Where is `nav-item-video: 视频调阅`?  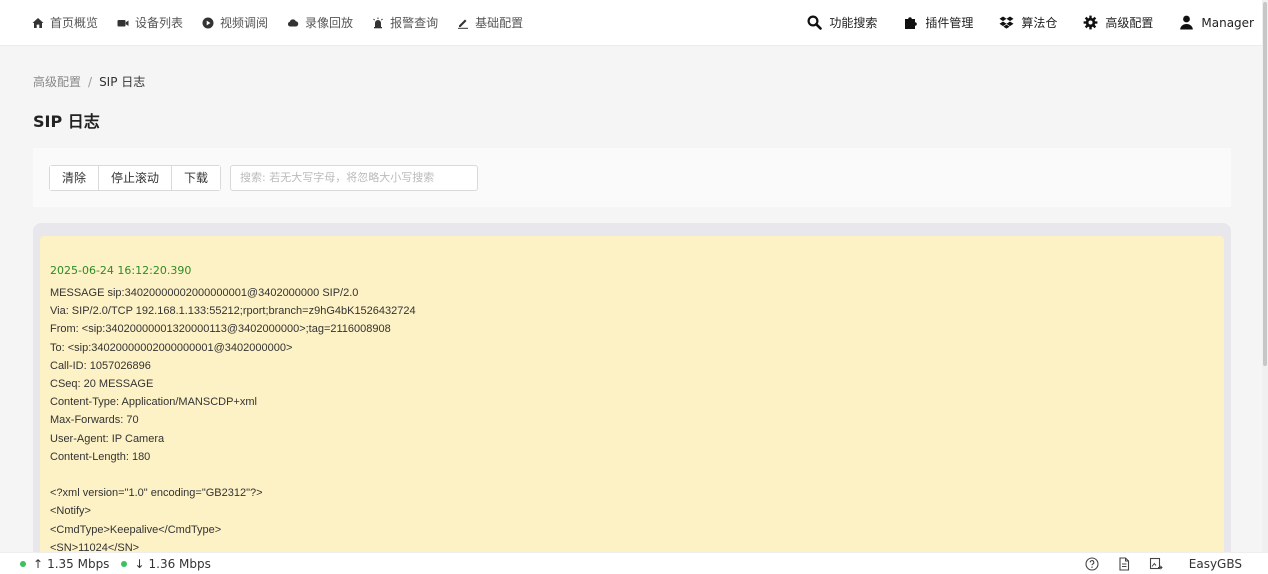 nav-item-video: 视频调阅 is located at coordinates (235, 23).